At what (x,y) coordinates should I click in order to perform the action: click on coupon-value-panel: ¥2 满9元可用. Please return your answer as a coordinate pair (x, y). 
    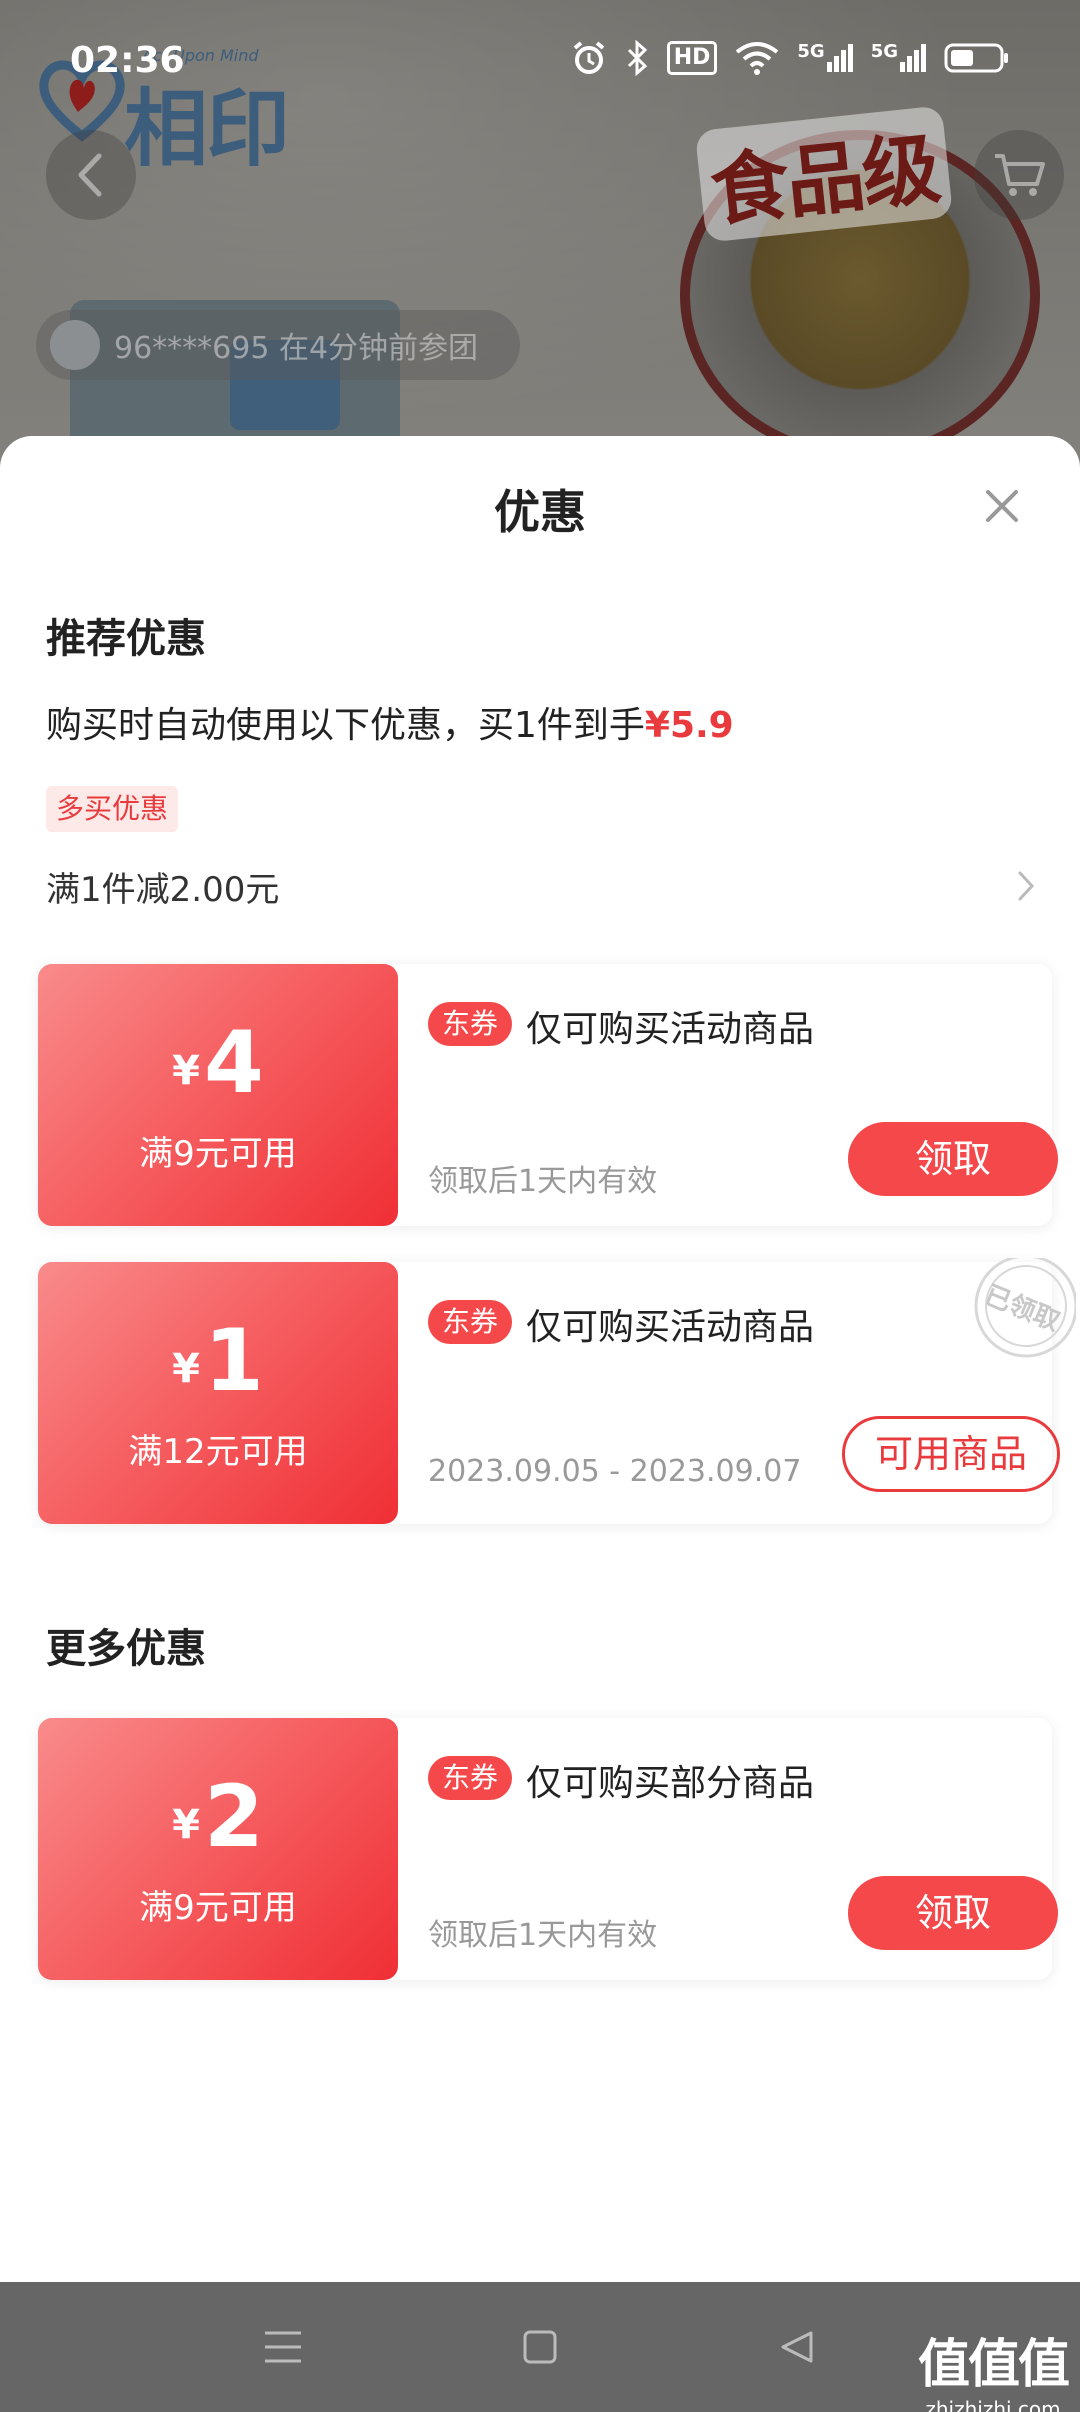
    Looking at the image, I should click on (218, 1849).